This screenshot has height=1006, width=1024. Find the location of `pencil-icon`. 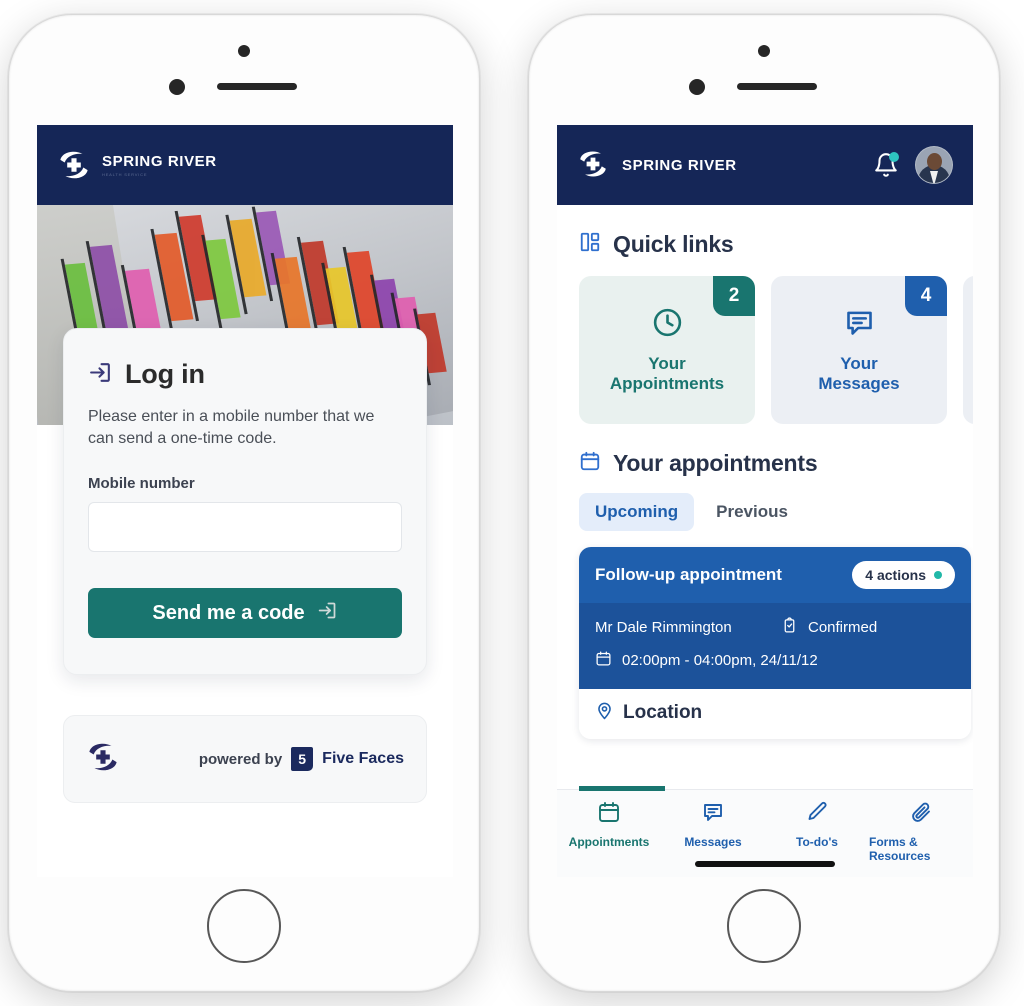

pencil-icon is located at coordinates (817, 814).